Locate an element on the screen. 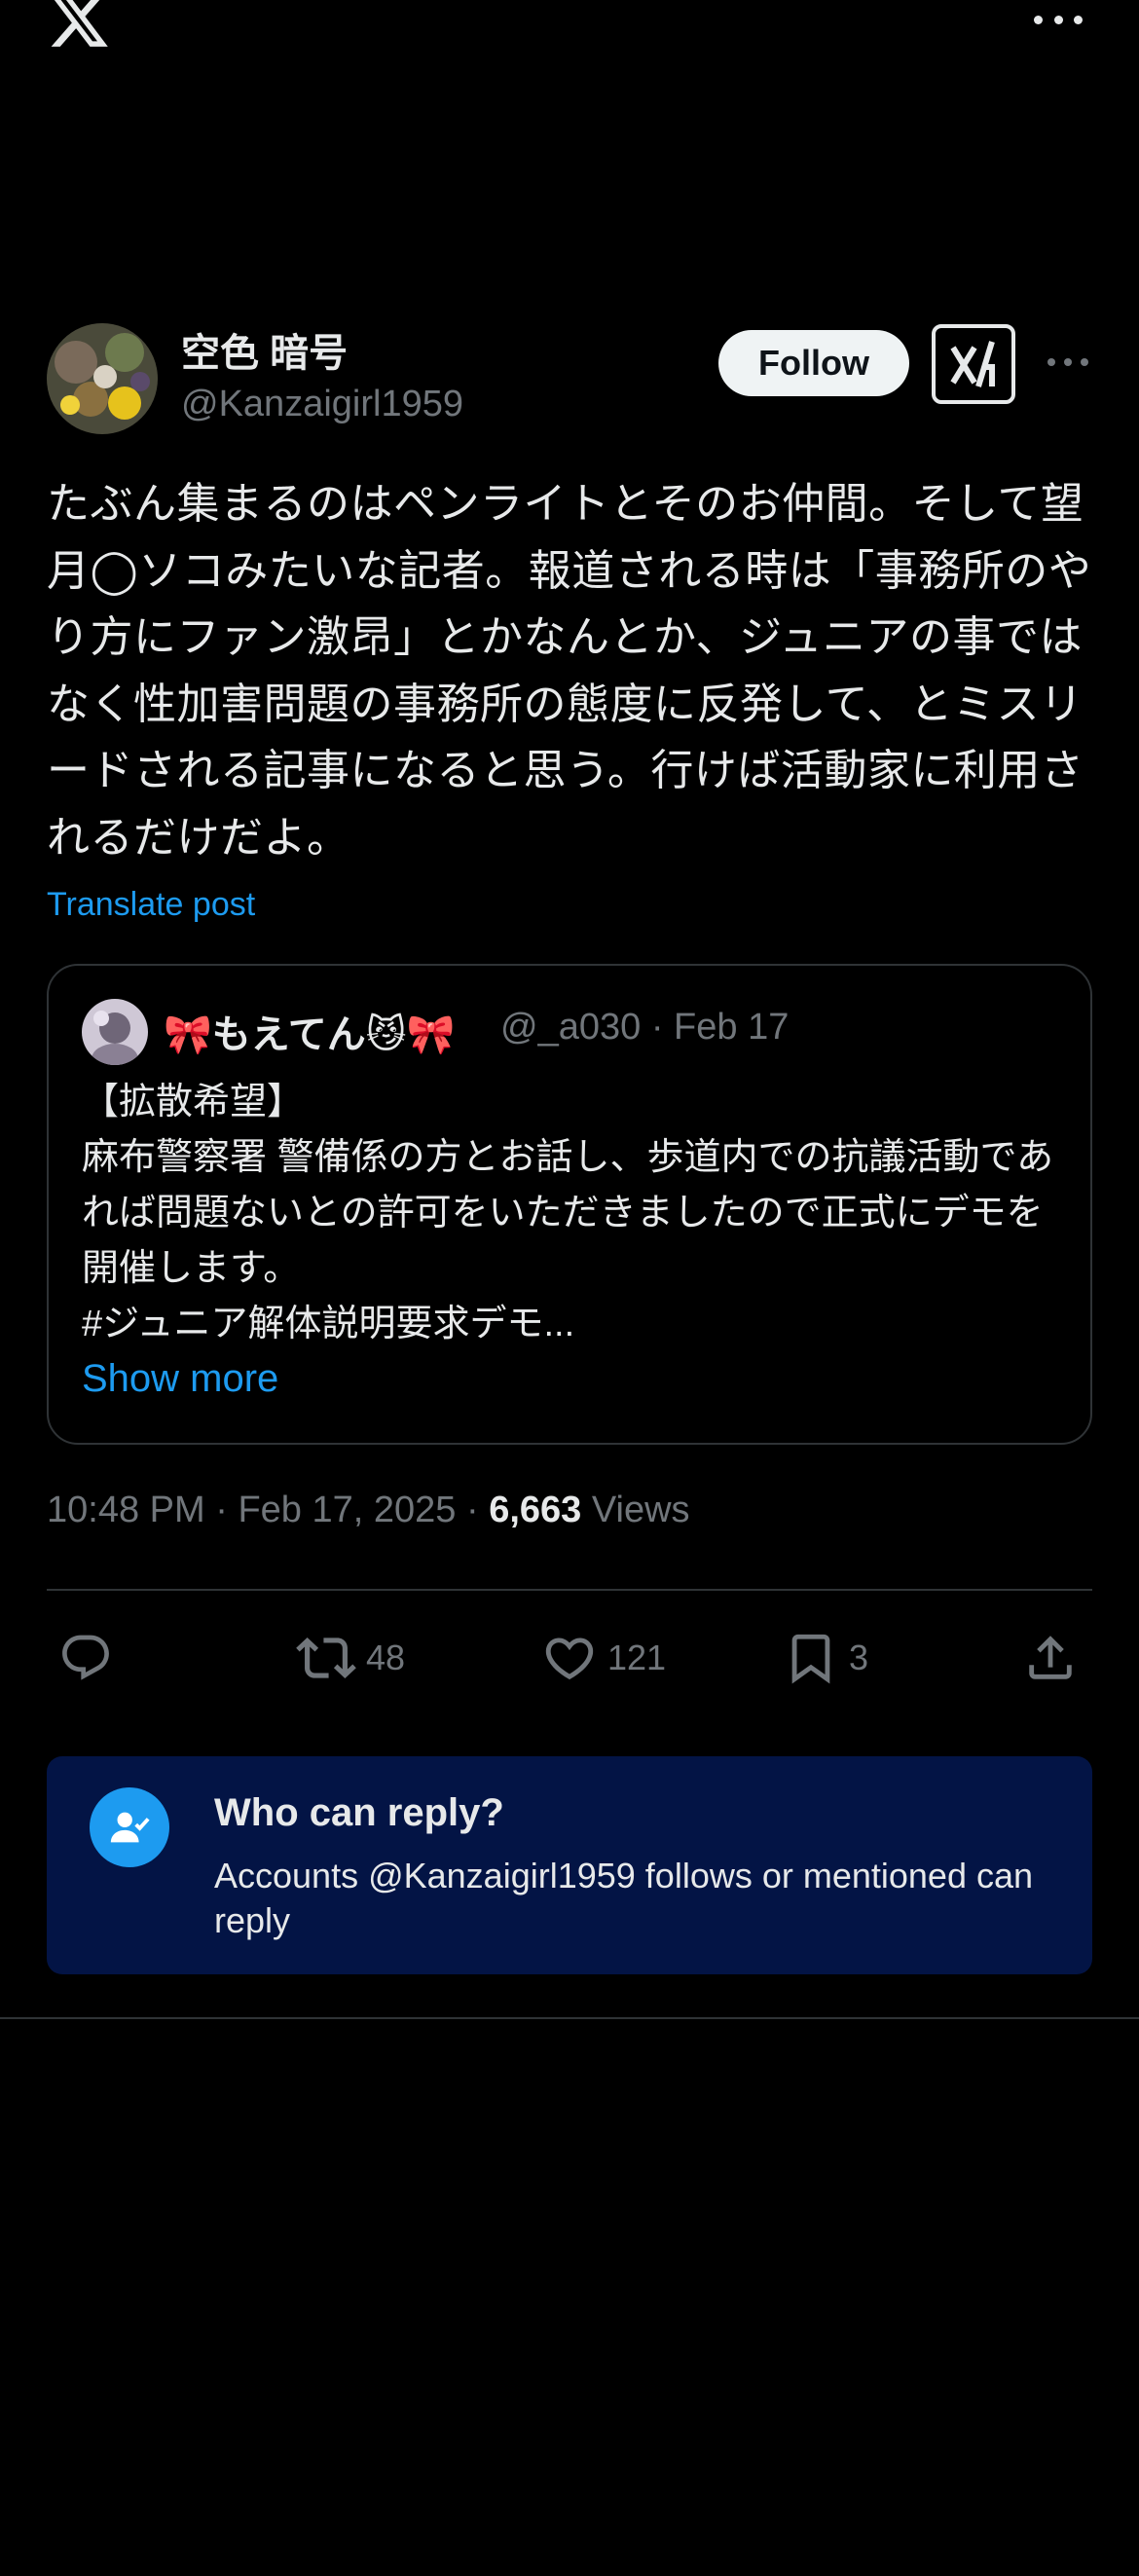 The height and width of the screenshot is (2576, 1139). translate-post-link: Translate post is located at coordinates (151, 905).